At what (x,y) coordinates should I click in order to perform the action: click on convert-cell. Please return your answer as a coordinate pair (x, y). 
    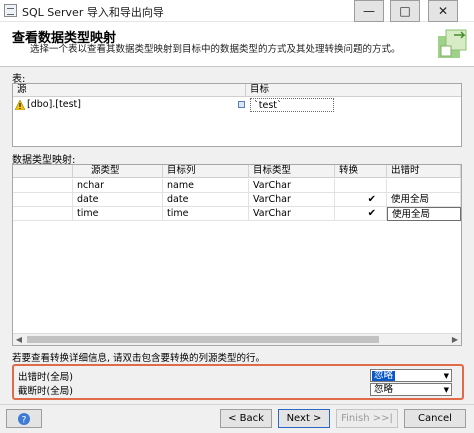
    Looking at the image, I should click on (361, 186).